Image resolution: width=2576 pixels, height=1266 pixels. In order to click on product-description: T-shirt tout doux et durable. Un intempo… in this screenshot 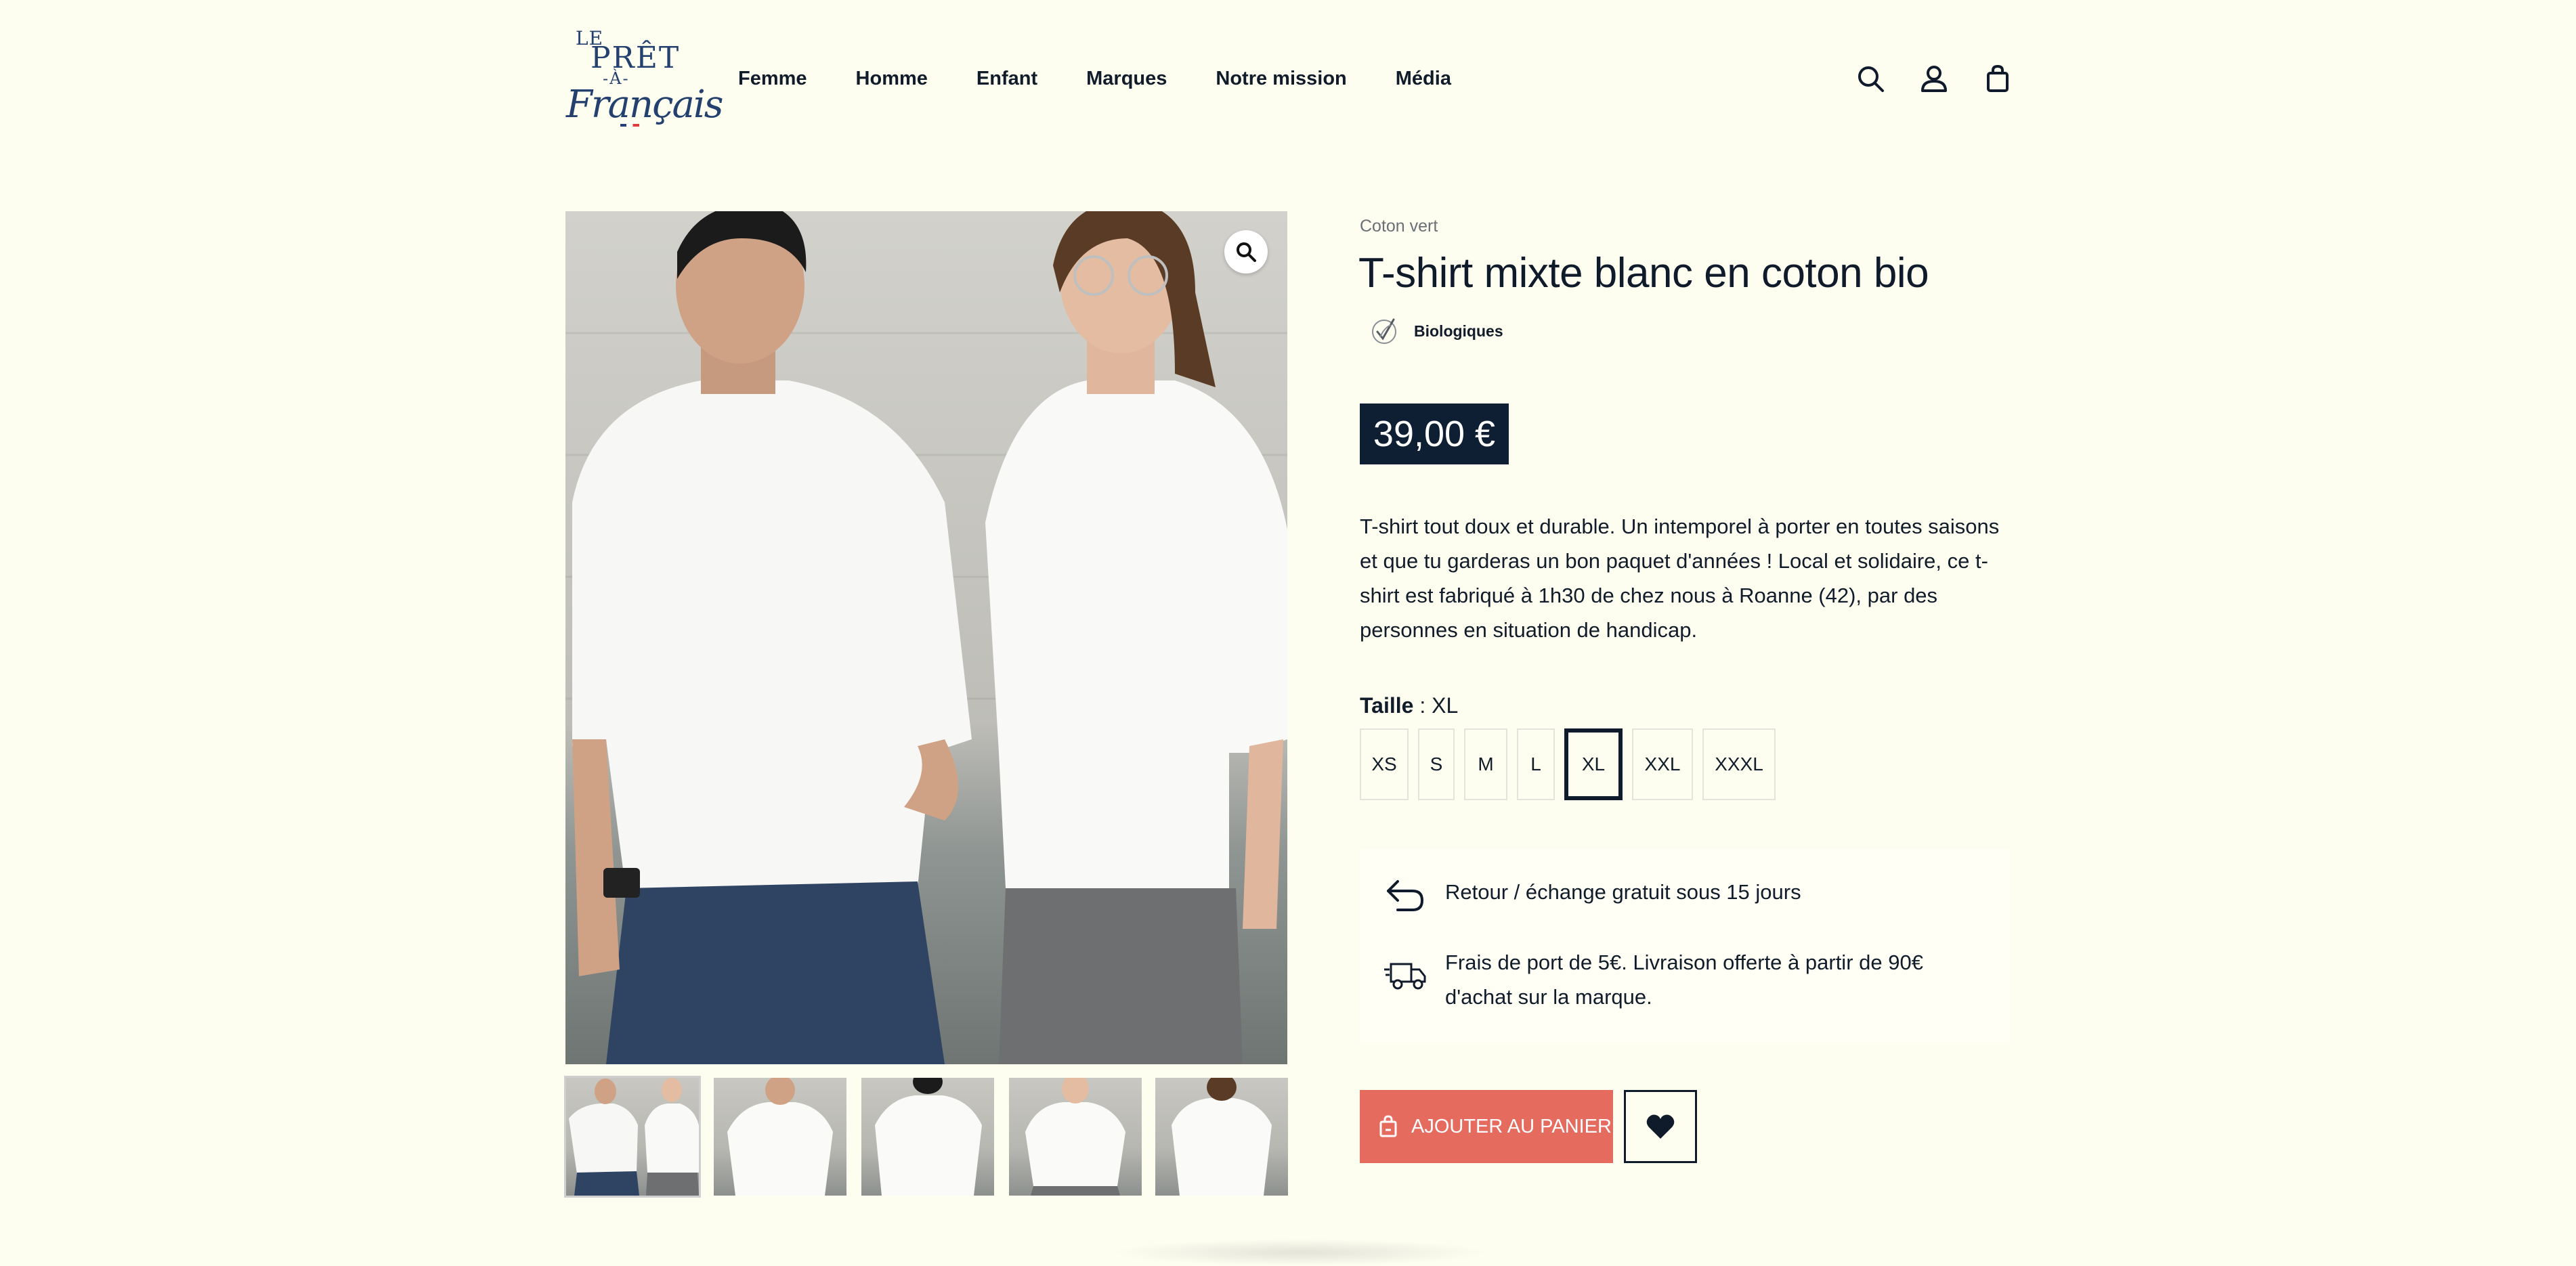, I will do `click(1680, 578)`.